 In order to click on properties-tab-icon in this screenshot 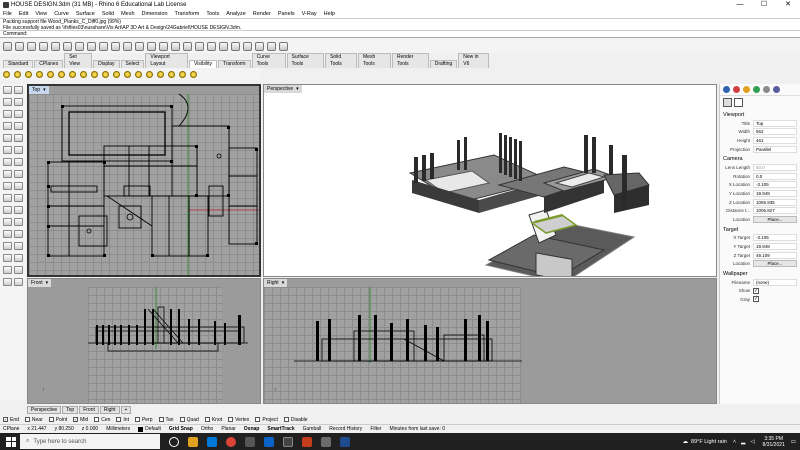, I will do `click(726, 89)`.